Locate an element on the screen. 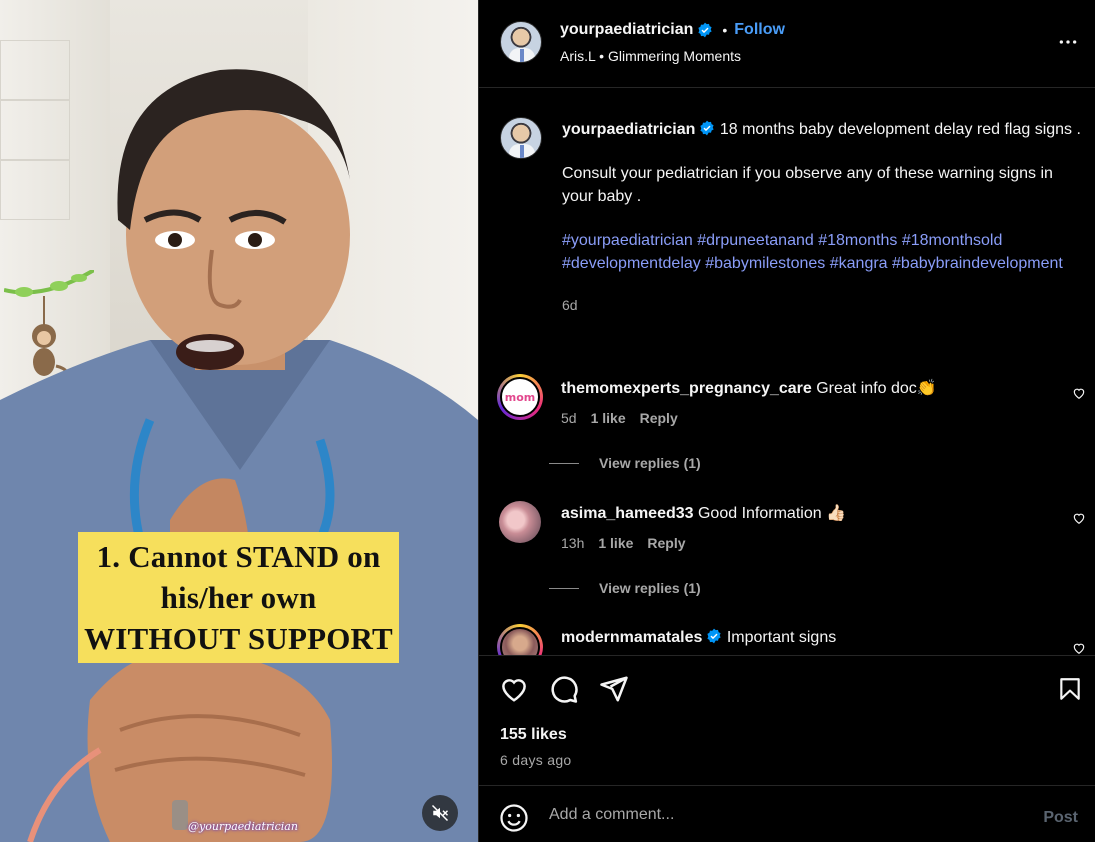  add-comment-input is located at coordinates (779, 815).